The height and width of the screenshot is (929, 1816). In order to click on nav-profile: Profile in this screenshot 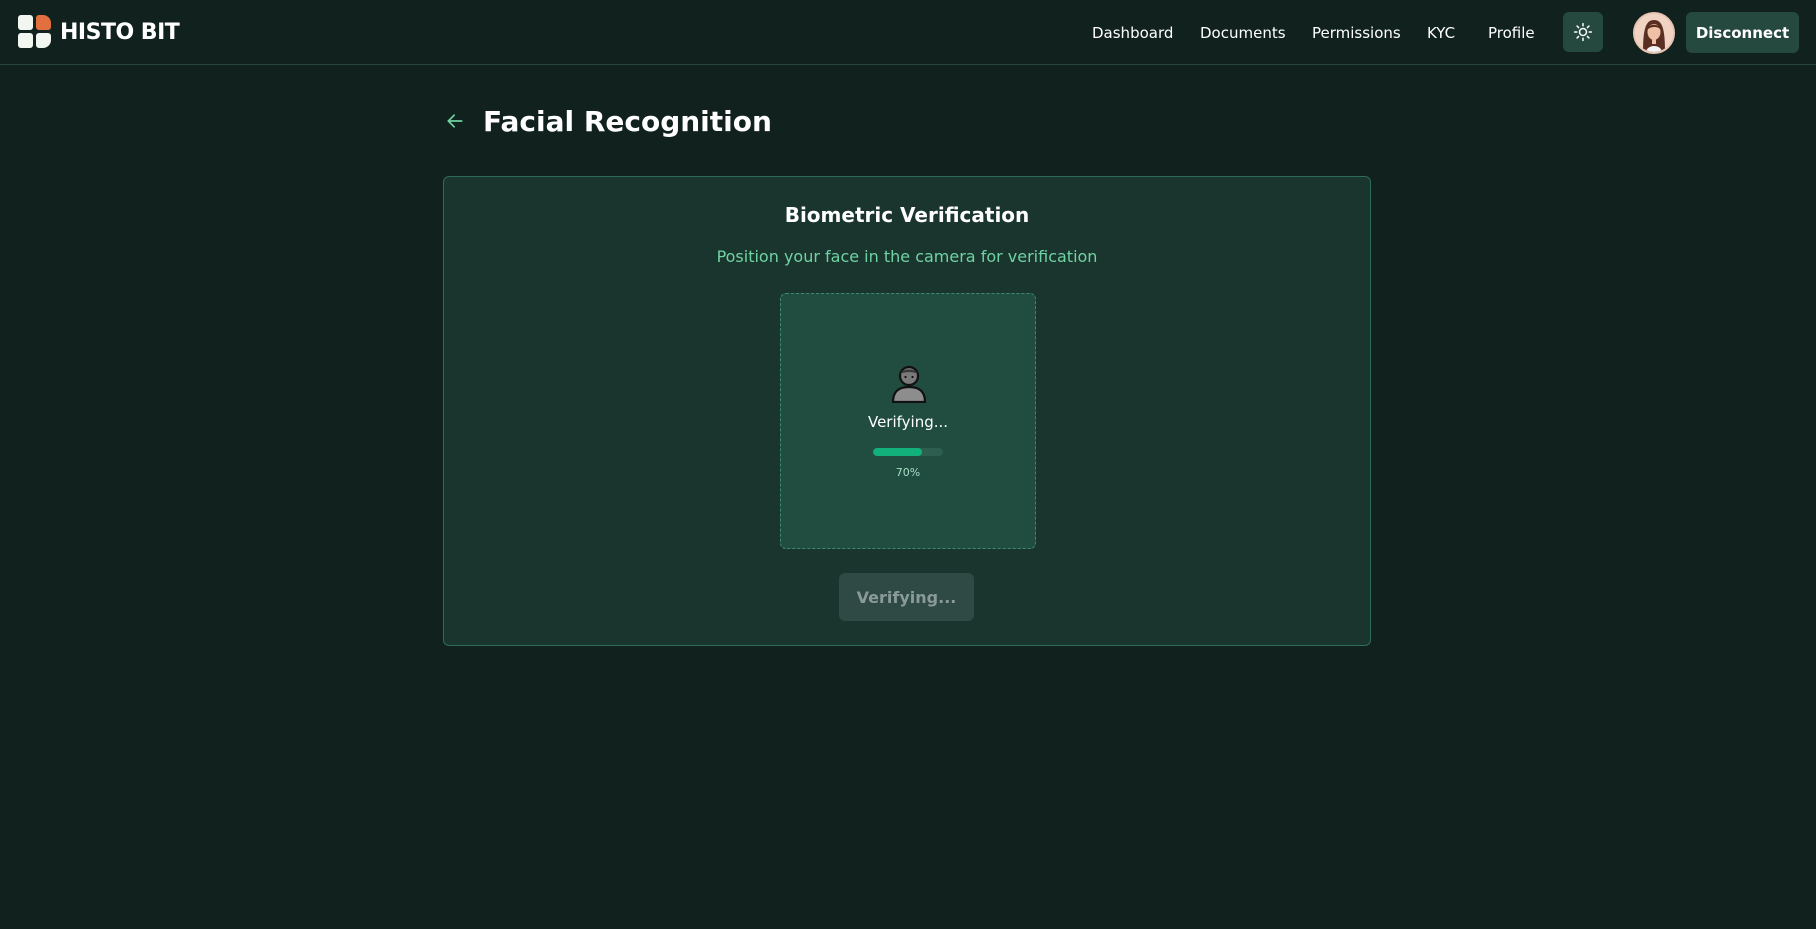, I will do `click(1511, 33)`.